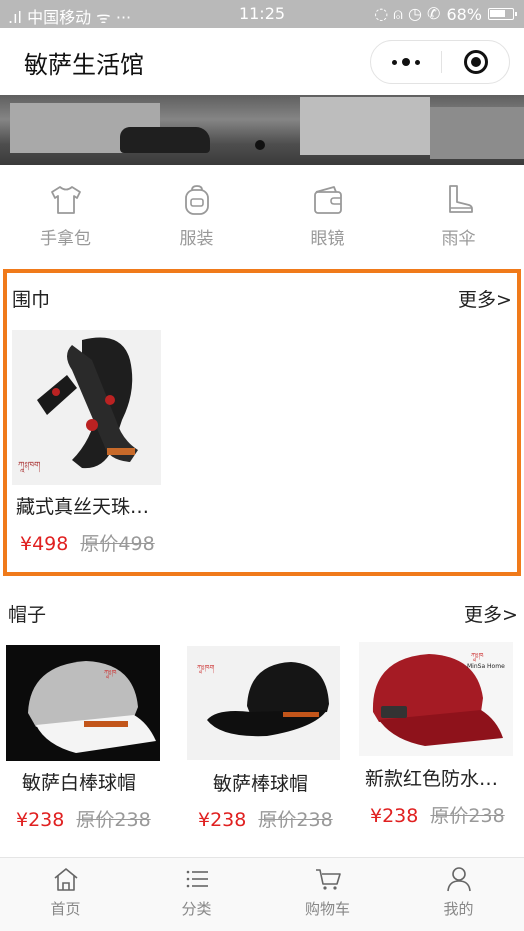  I want to click on product-image: ཀཱཿཁ MinSa Home, so click(436, 699).